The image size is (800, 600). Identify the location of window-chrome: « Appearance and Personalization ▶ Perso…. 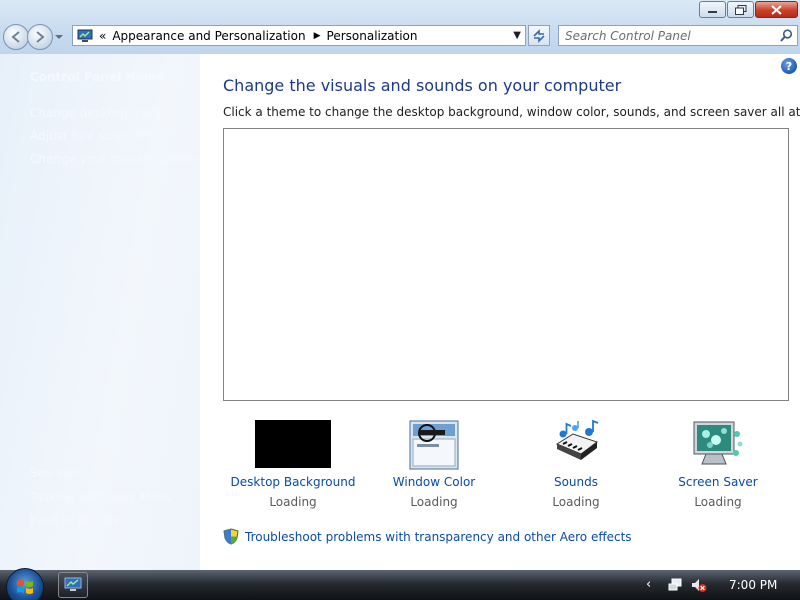
(400, 27).